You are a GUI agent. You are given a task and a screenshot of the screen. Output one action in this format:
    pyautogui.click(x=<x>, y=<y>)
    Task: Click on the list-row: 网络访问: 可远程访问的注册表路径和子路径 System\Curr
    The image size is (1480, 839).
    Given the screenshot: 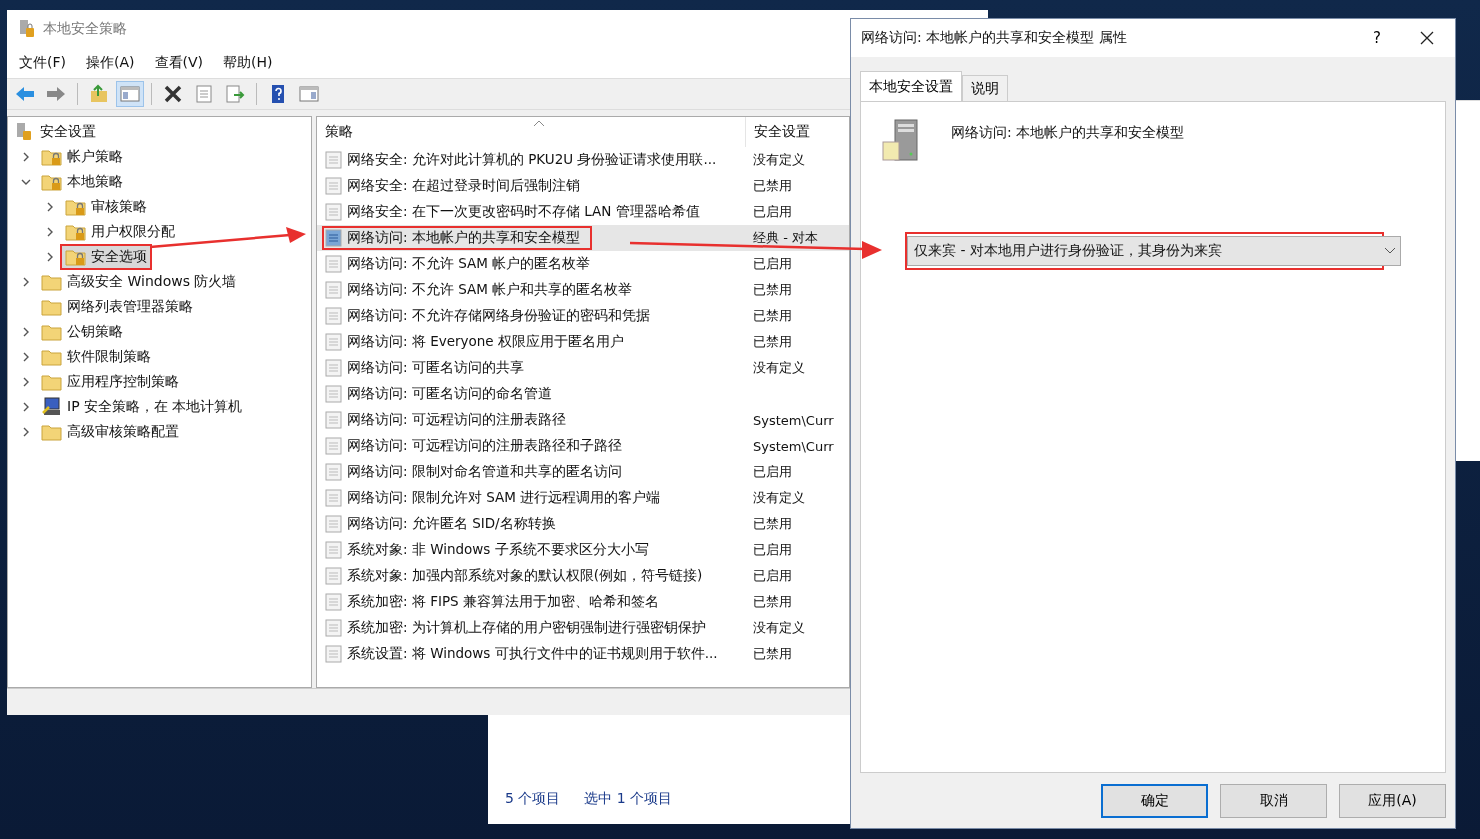 What is the action you would take?
    pyautogui.click(x=583, y=446)
    